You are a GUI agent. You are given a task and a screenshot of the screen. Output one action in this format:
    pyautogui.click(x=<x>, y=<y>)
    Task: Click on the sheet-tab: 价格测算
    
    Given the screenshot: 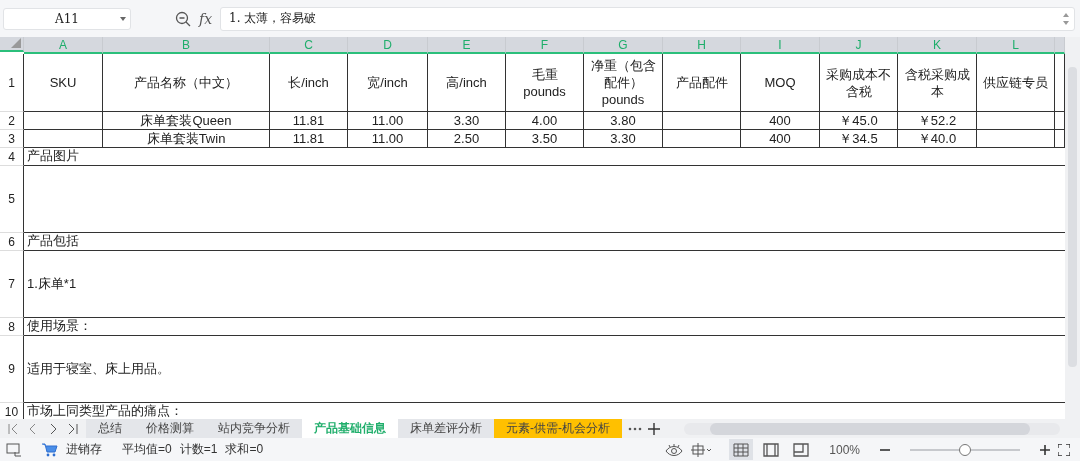 What is the action you would take?
    pyautogui.click(x=170, y=428)
    